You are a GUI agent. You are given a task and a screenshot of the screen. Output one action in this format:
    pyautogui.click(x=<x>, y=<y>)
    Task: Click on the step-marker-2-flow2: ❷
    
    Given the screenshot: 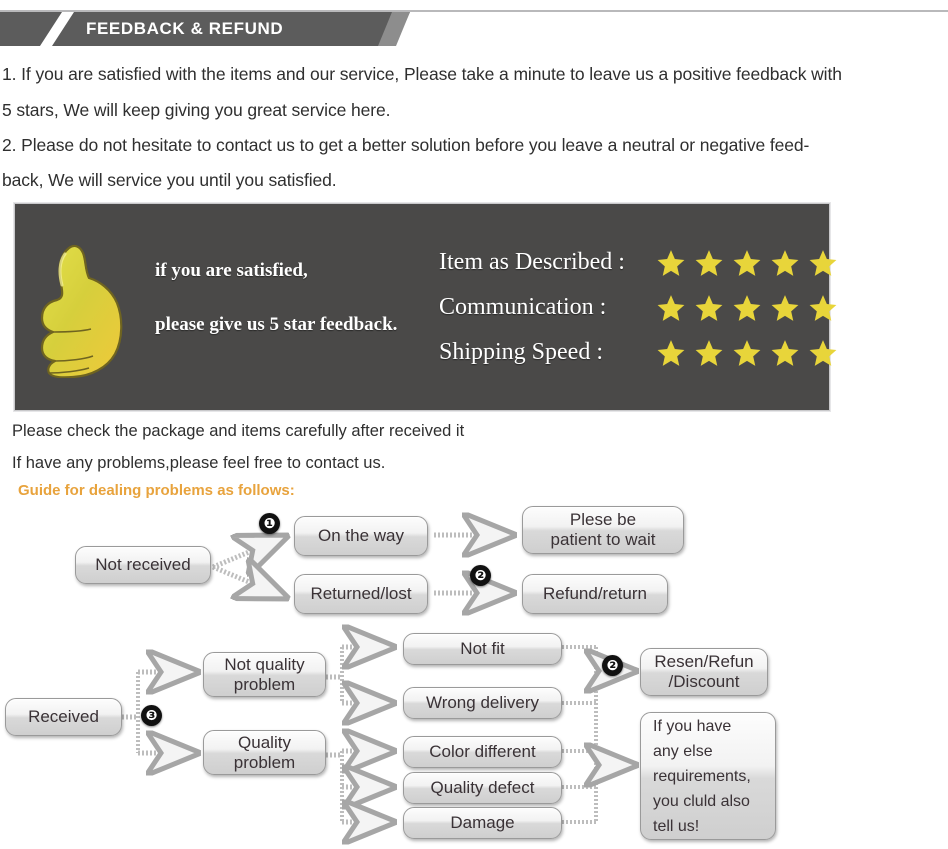 What is the action you would take?
    pyautogui.click(x=612, y=665)
    